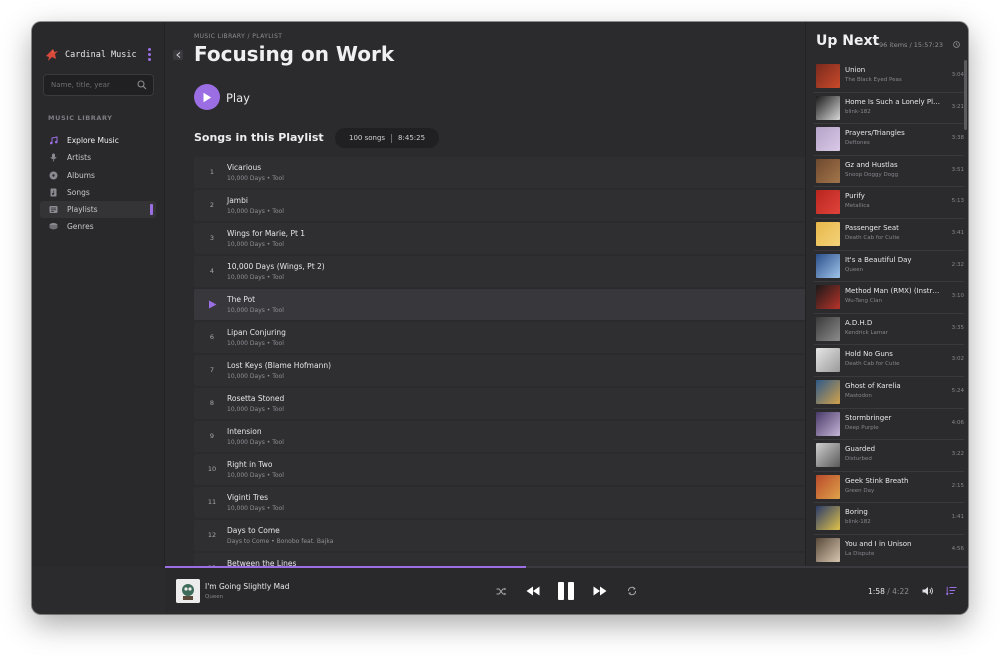 The height and width of the screenshot is (656, 1000). Describe the element at coordinates (533, 591) in the screenshot. I see `previous-button` at that location.